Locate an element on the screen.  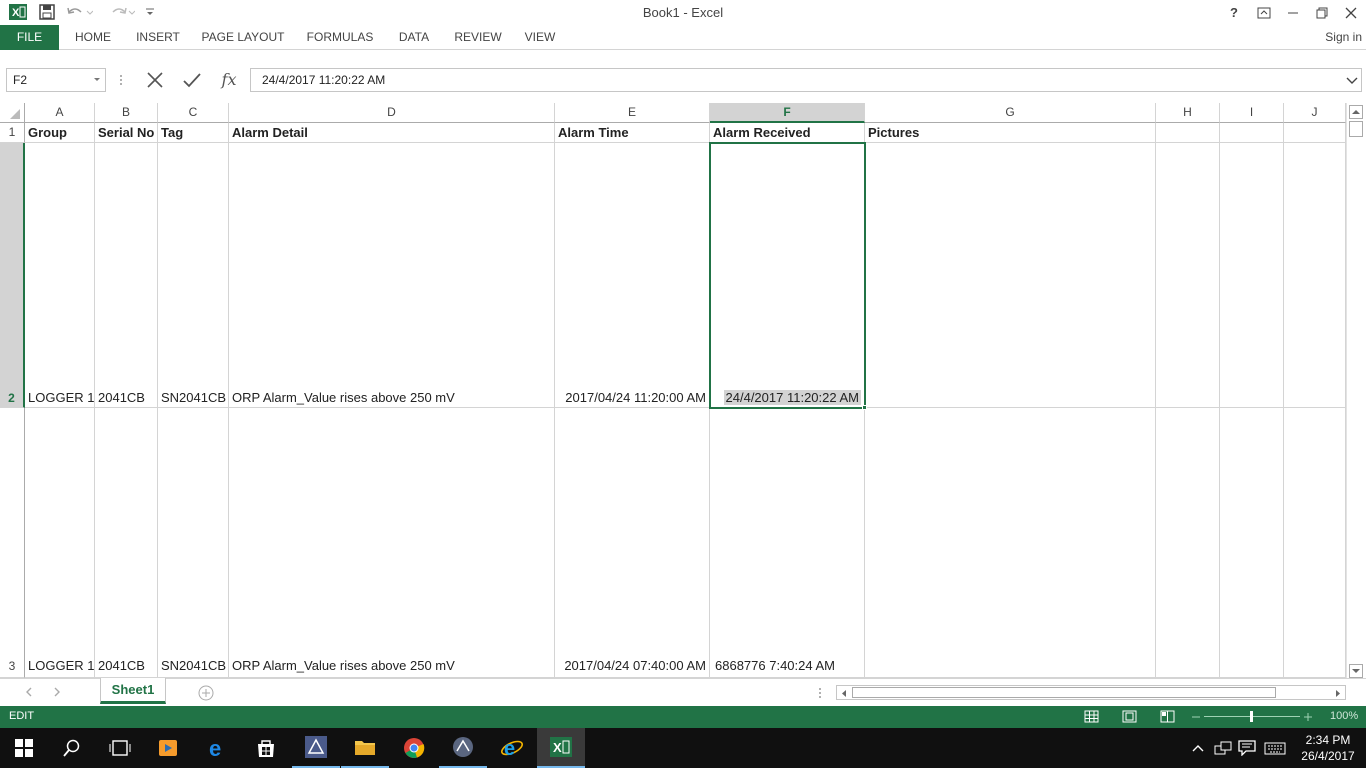
column-header-e: E is located at coordinates (632, 113).